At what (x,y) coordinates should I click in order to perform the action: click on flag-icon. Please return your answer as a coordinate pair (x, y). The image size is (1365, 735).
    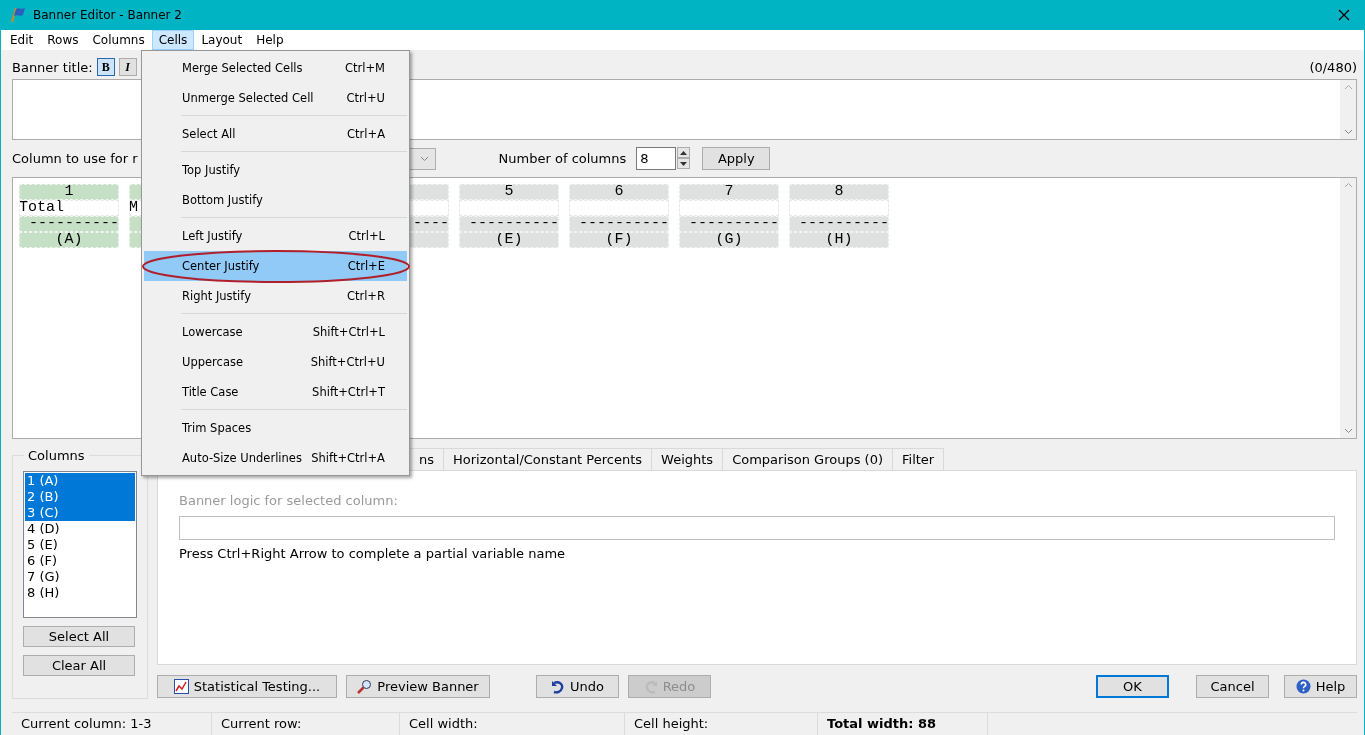
    Looking at the image, I should click on (18, 15).